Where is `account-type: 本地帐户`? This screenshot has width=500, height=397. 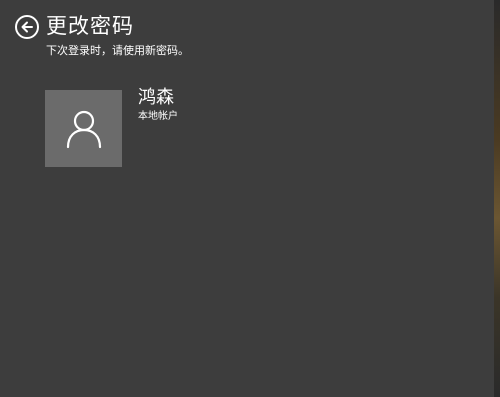
account-type: 本地帐户 is located at coordinates (158, 116).